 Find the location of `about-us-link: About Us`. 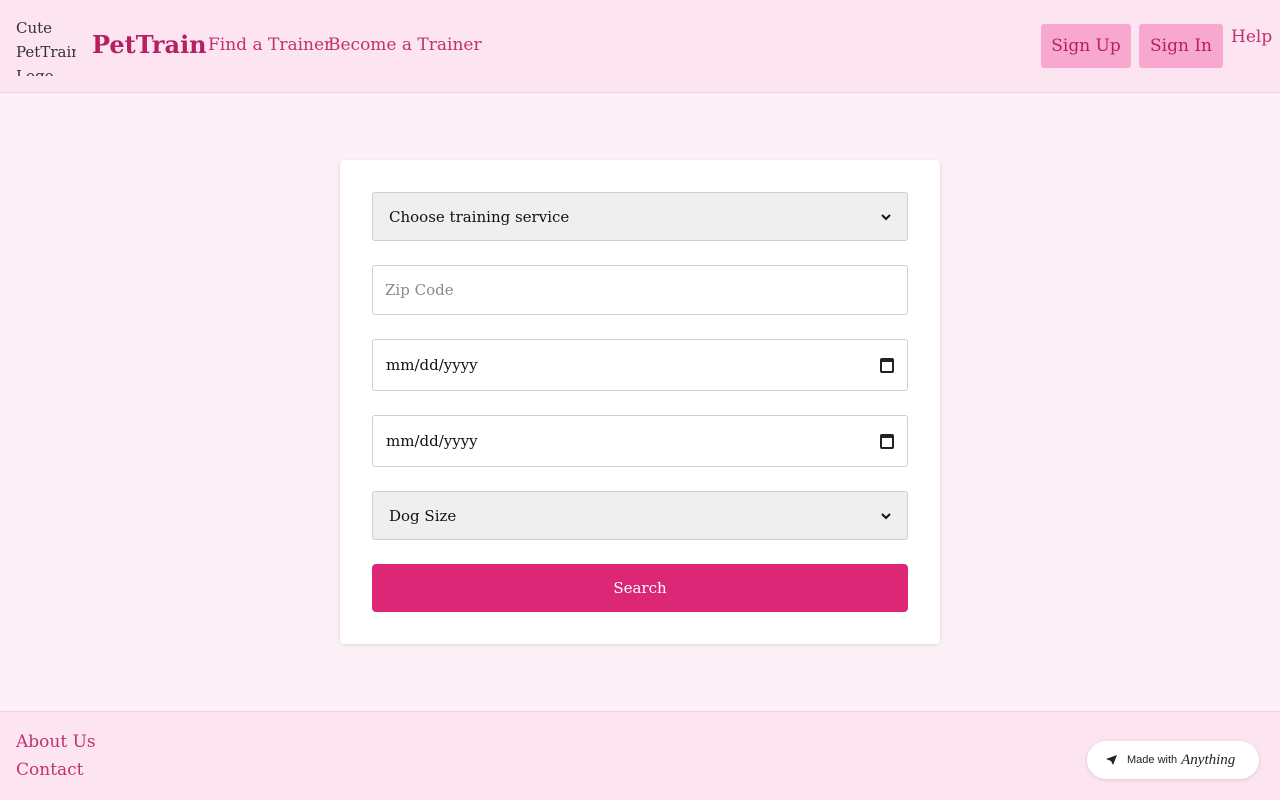

about-us-link: About Us is located at coordinates (56, 742).